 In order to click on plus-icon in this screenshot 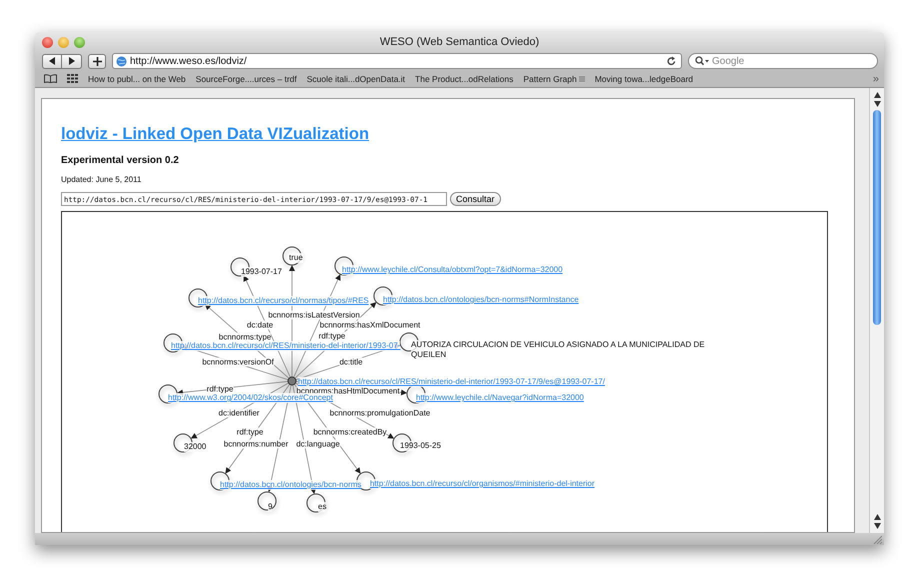, I will do `click(97, 61)`.